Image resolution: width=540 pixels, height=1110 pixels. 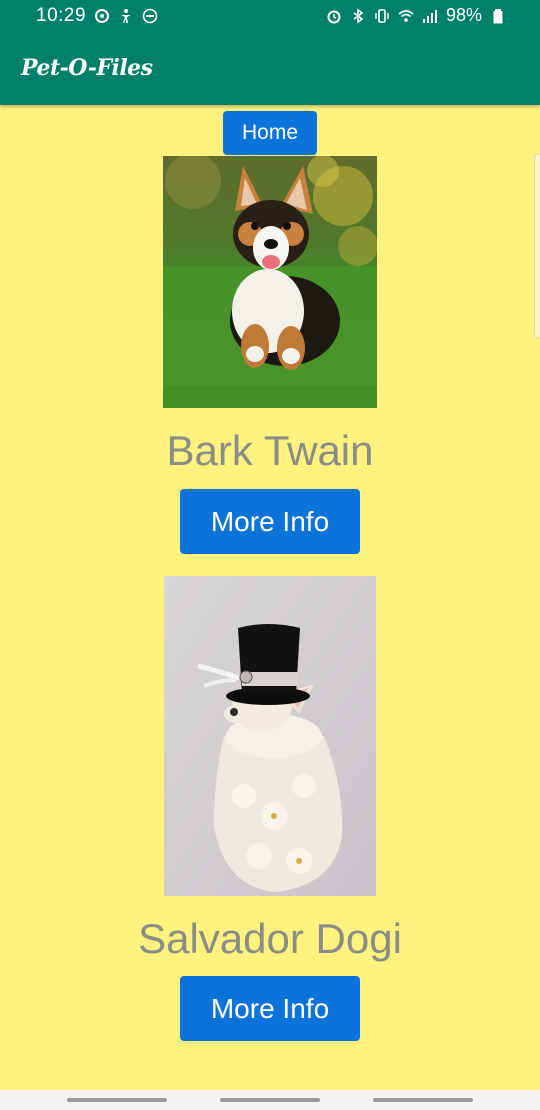 I want to click on battery-icon, so click(x=498, y=16).